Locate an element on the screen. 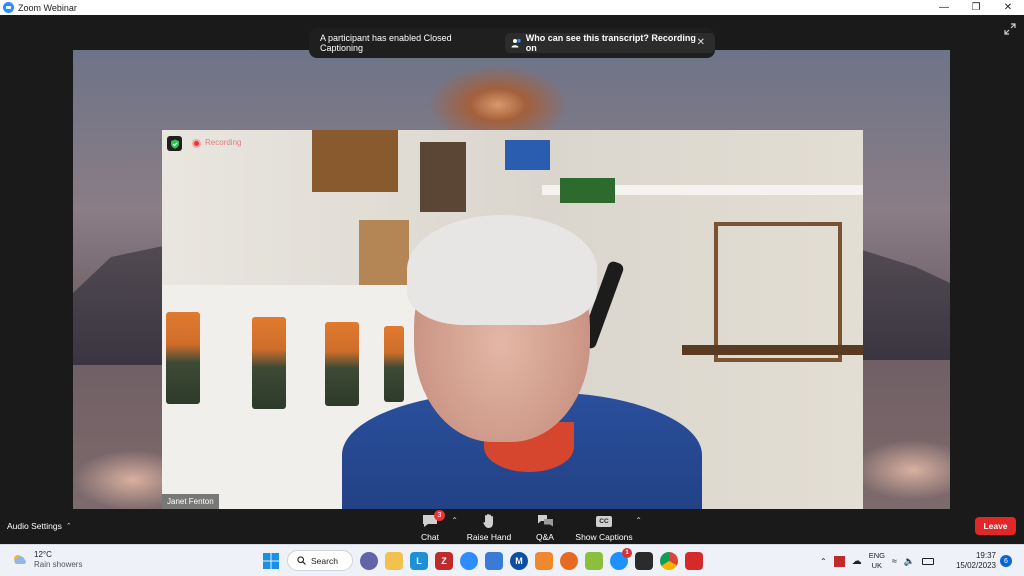 Image resolution: width=1024 pixels, height=576 pixels. chat-chevron-up-icon: ⌃ is located at coordinates (454, 520).